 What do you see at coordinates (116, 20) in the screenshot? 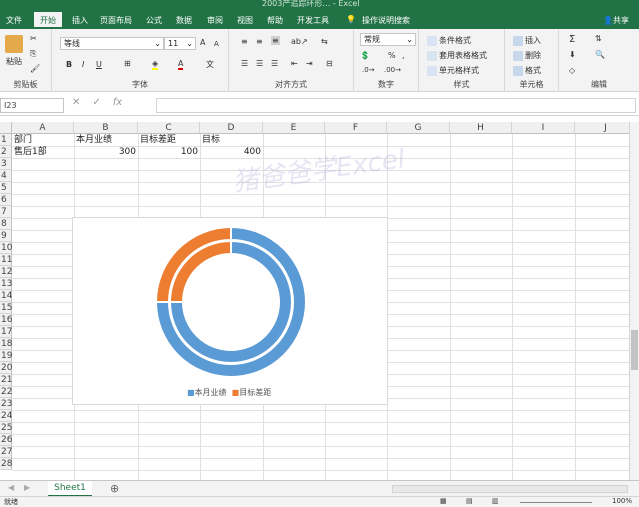
I see `tab-page-layout: 页面布局` at bounding box center [116, 20].